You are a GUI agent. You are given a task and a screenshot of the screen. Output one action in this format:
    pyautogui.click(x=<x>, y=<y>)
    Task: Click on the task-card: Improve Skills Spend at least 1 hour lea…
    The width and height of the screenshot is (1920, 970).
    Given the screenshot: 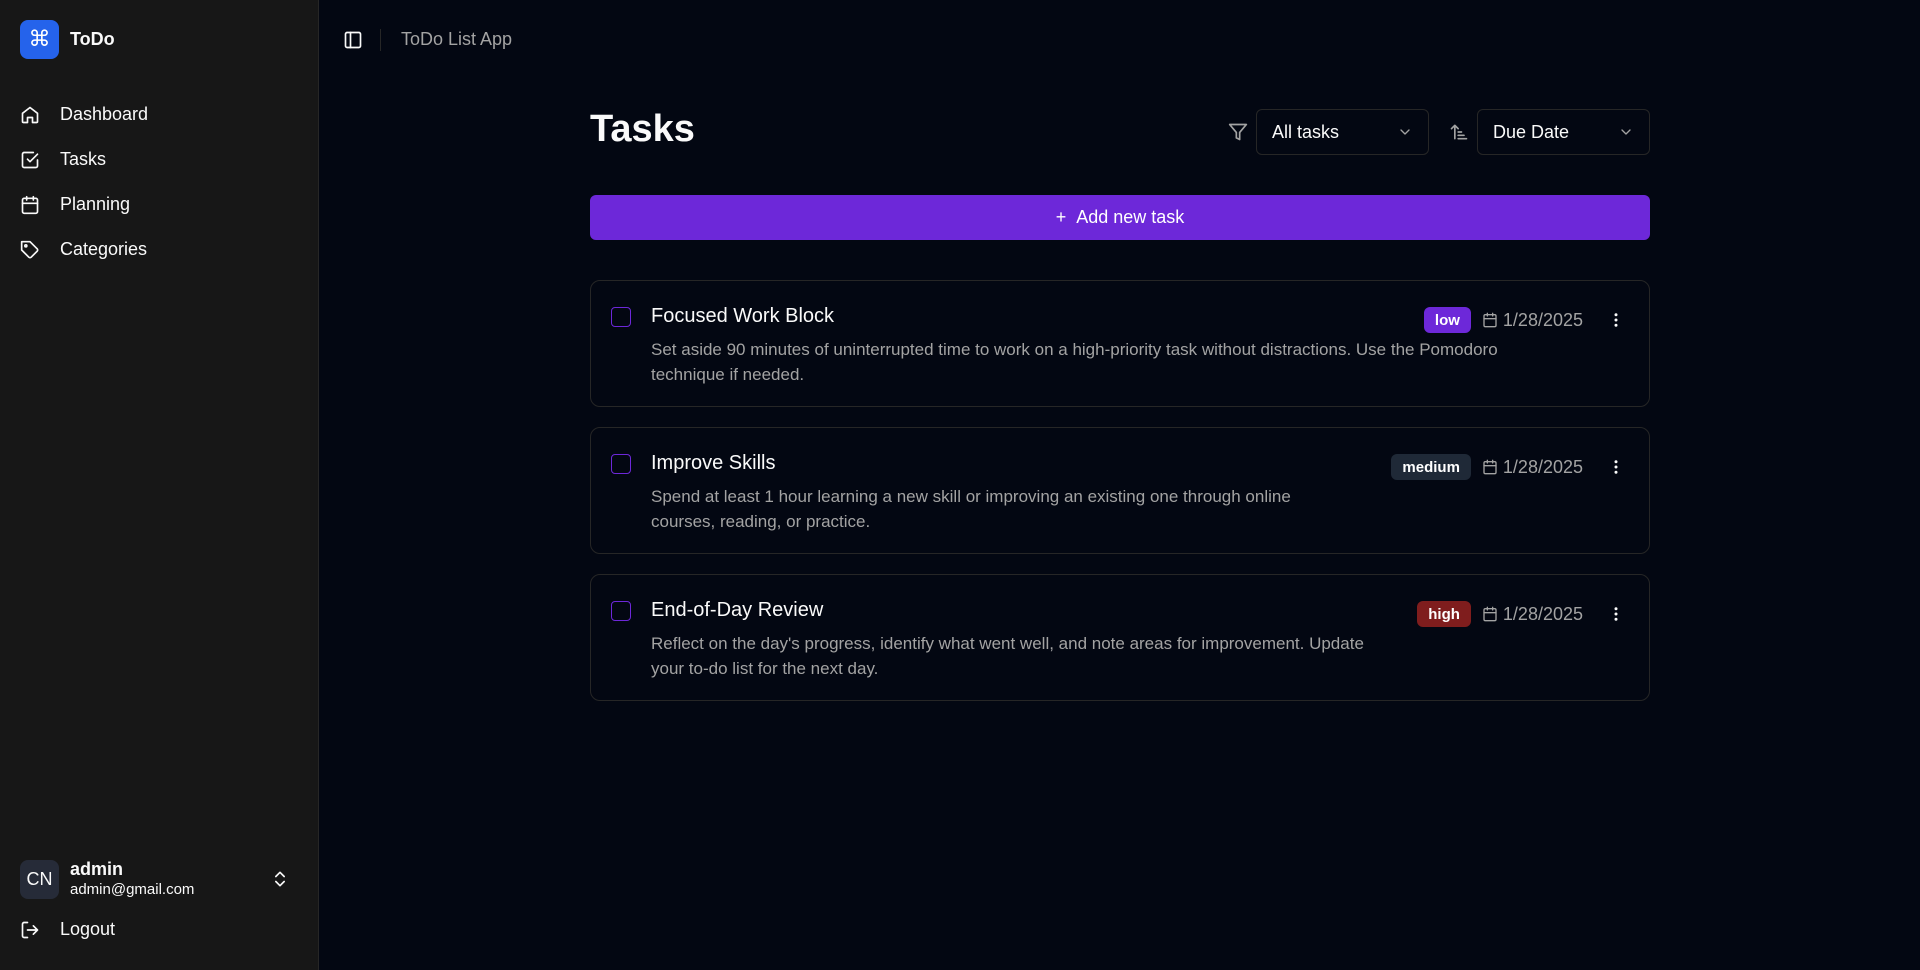 What is the action you would take?
    pyautogui.click(x=1120, y=490)
    